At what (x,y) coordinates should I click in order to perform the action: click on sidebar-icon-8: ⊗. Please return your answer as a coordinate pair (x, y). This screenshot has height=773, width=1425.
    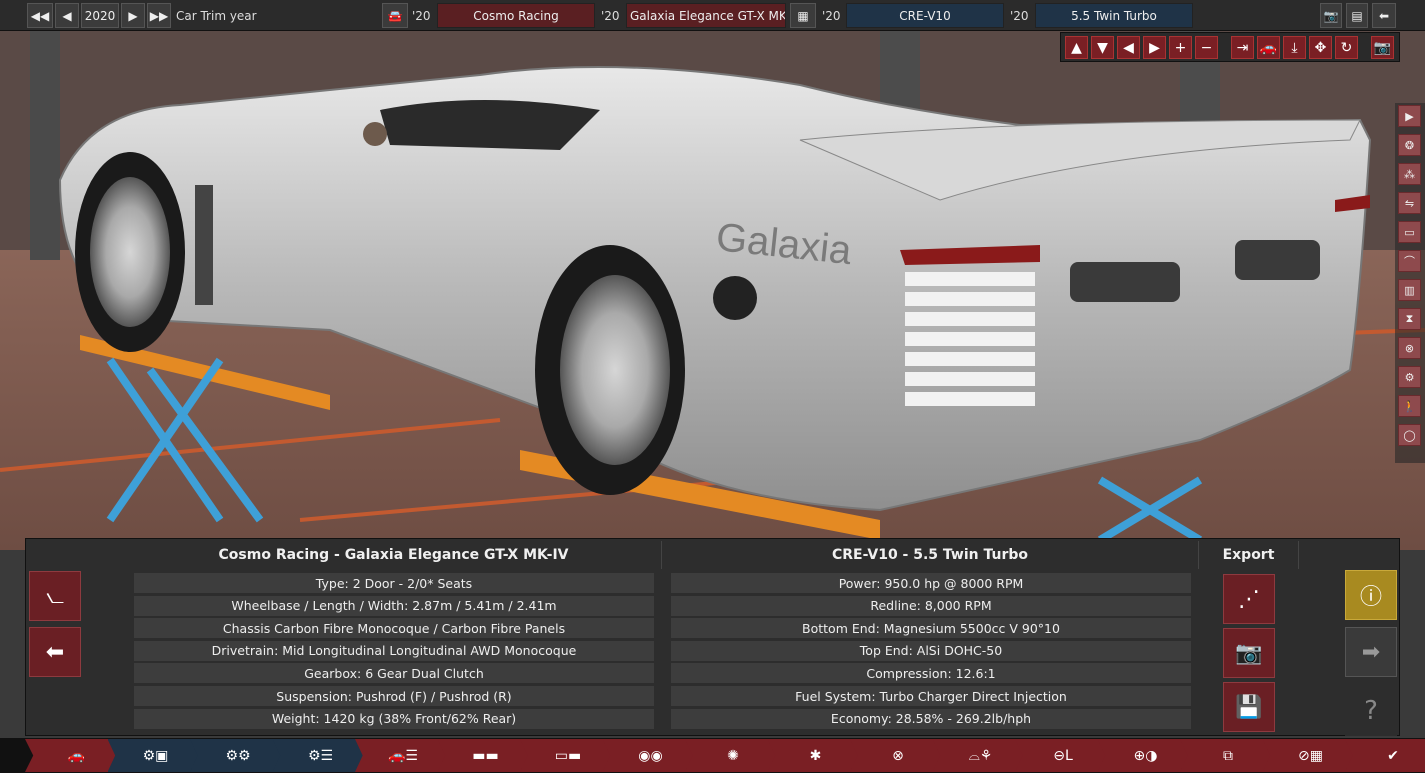
    Looking at the image, I should click on (1409, 348).